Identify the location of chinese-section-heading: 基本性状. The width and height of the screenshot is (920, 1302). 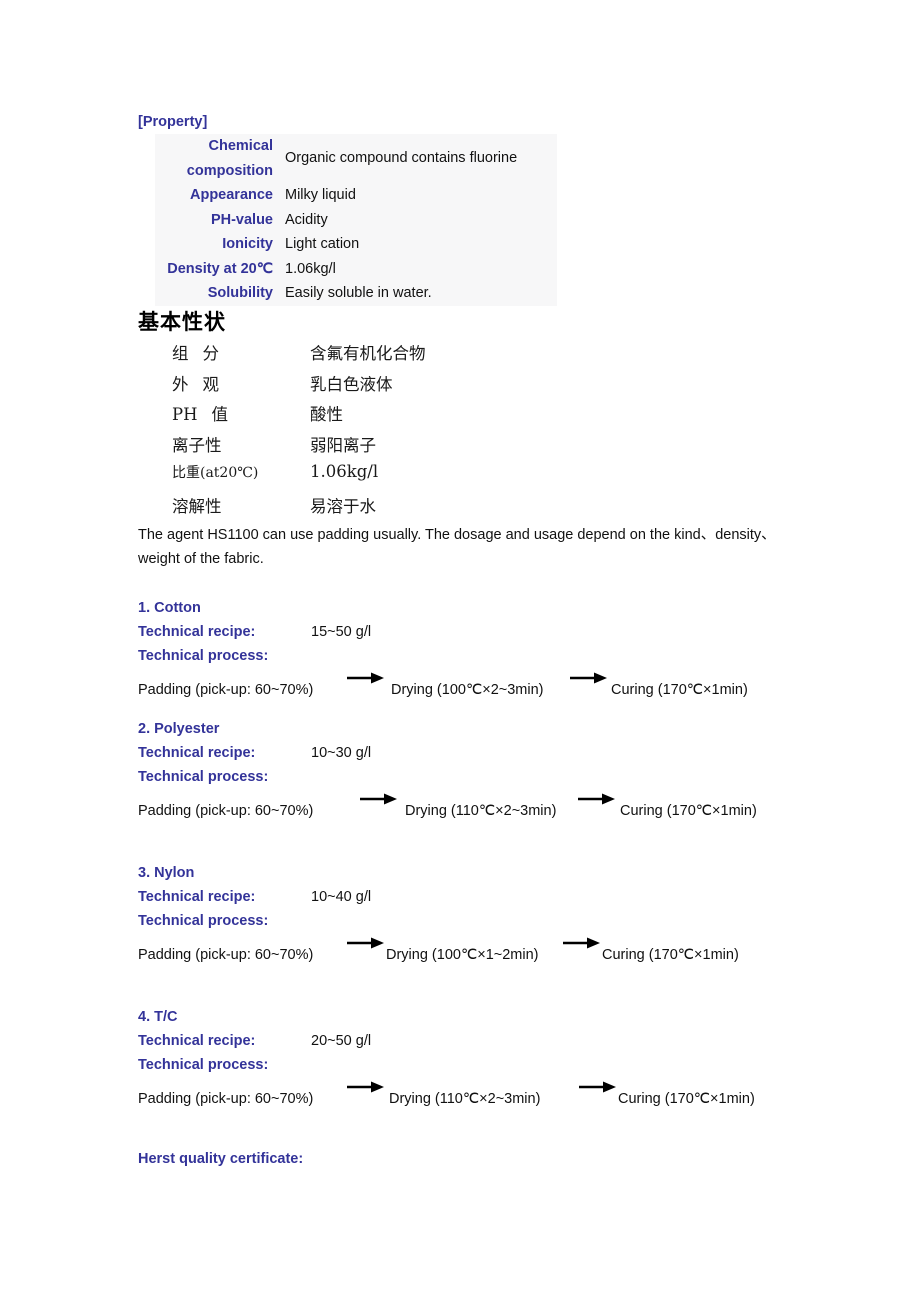
(182, 322).